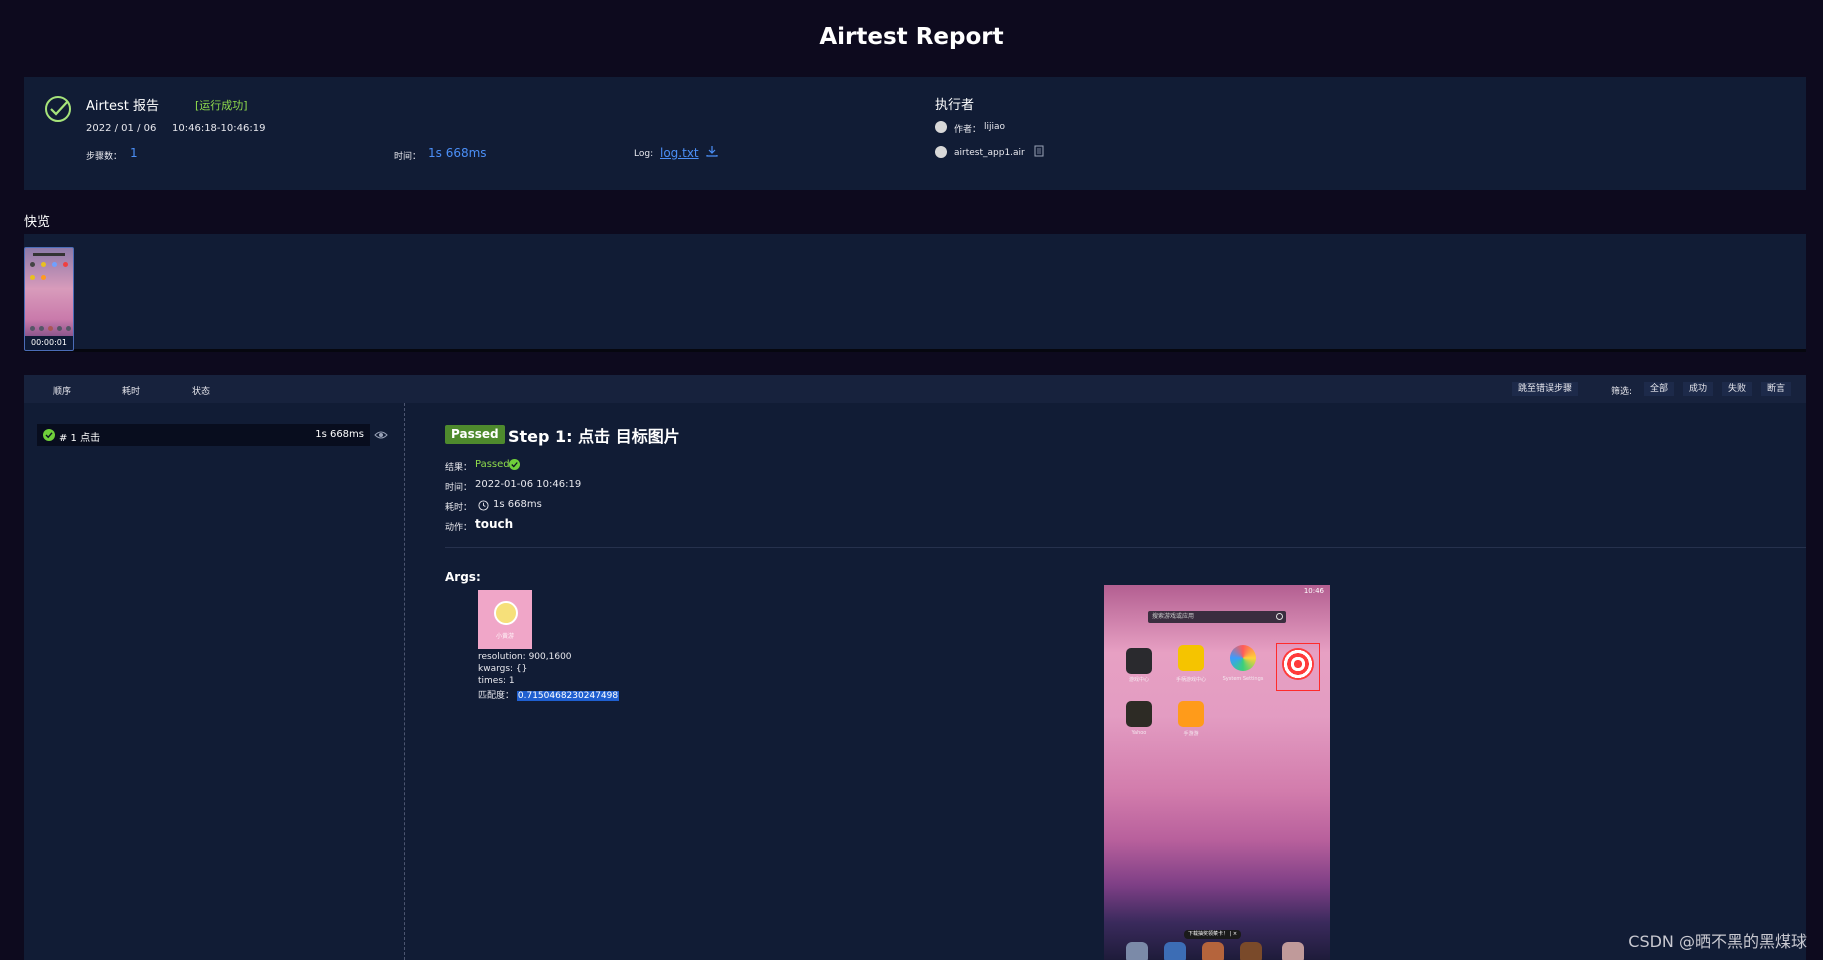 The width and height of the screenshot is (1823, 960). Describe the element at coordinates (941, 152) in the screenshot. I see `script-avatar` at that location.